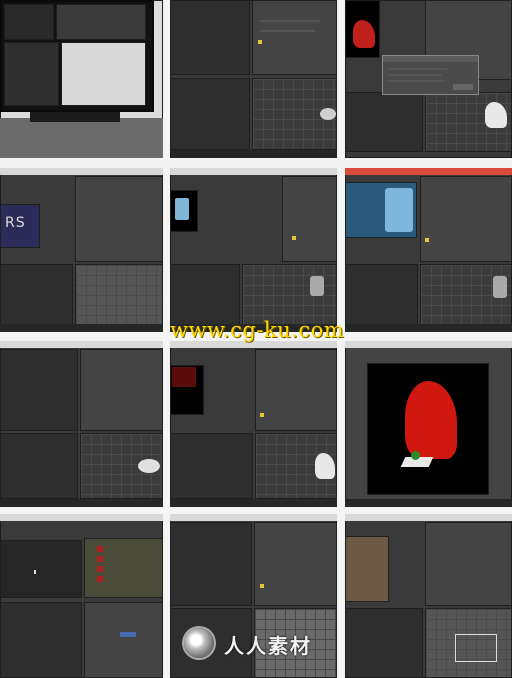 This screenshot has width=512, height=678. I want to click on node-panel, so click(101, 22).